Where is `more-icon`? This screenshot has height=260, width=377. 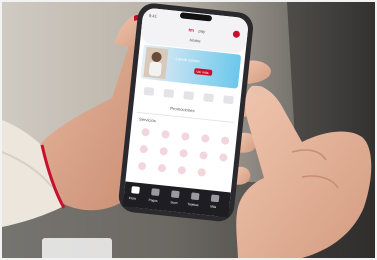
more-icon is located at coordinates (215, 198).